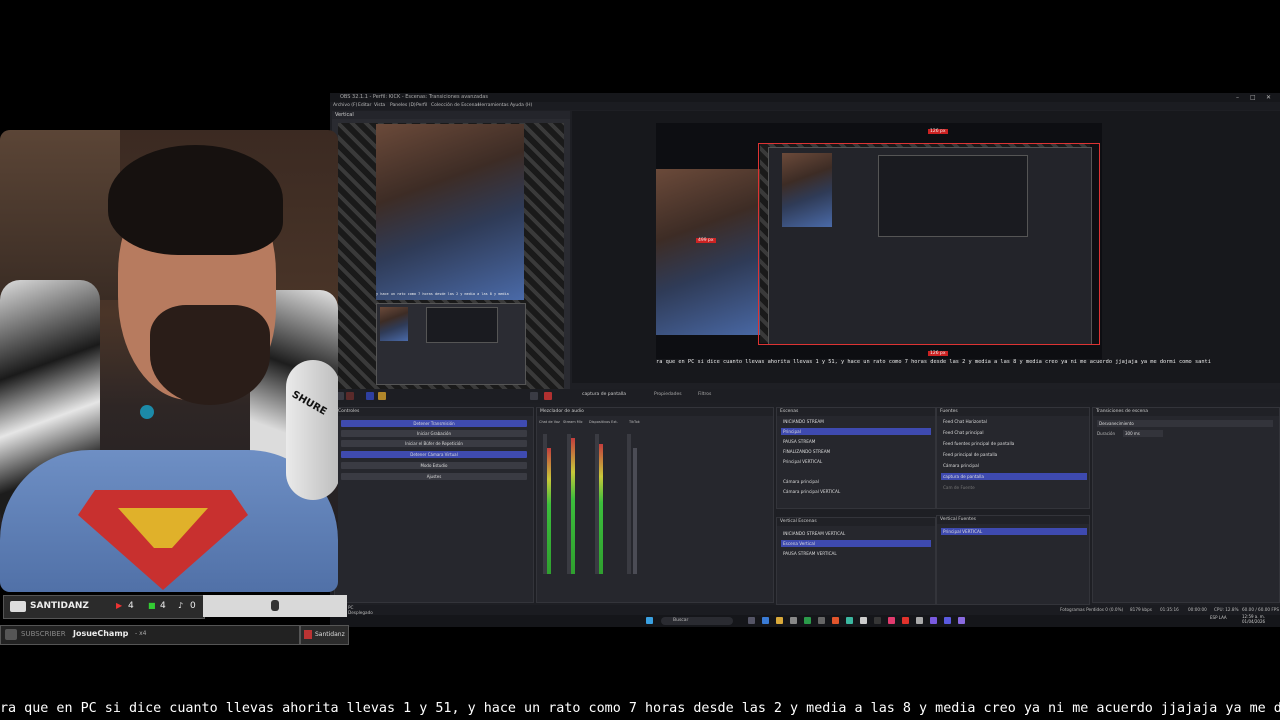 The height and width of the screenshot is (720, 1280). What do you see at coordinates (548, 396) in the screenshot?
I see `record-icon` at bounding box center [548, 396].